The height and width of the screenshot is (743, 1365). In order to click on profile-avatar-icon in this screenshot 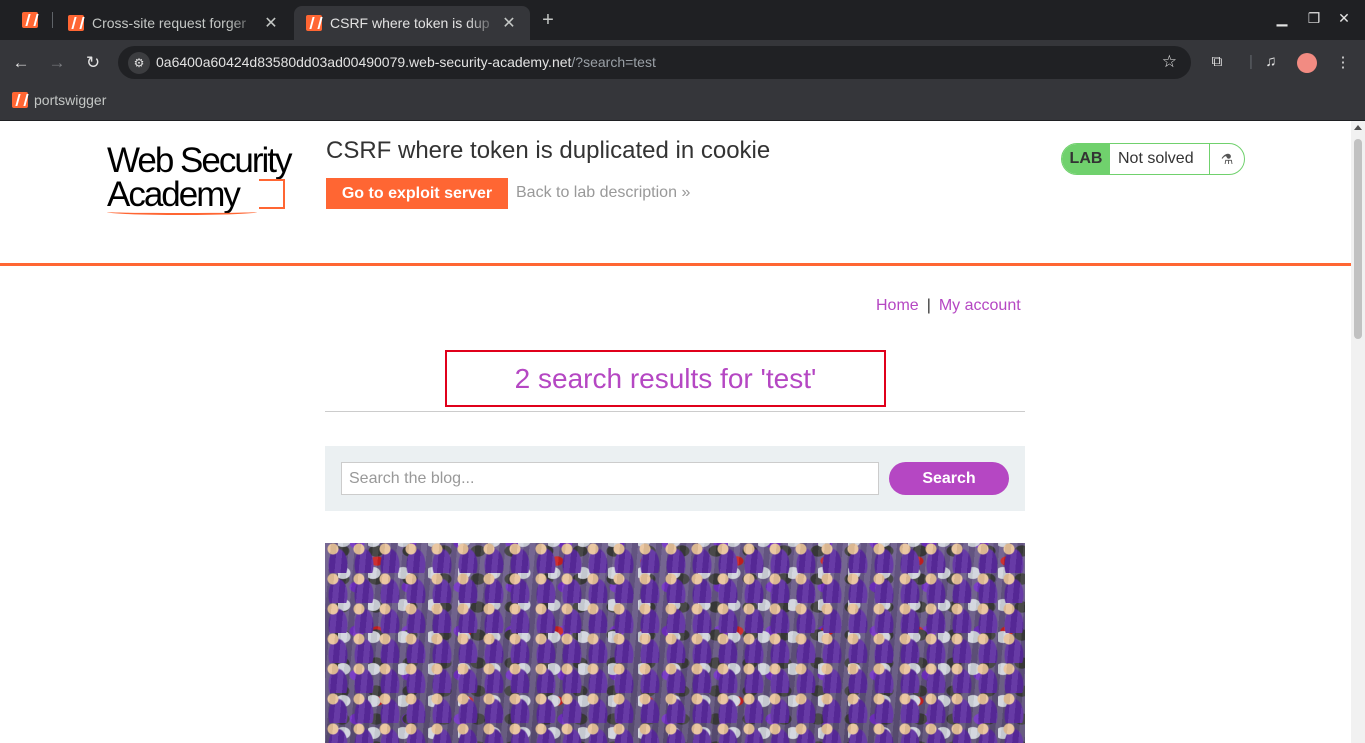, I will do `click(1307, 65)`.